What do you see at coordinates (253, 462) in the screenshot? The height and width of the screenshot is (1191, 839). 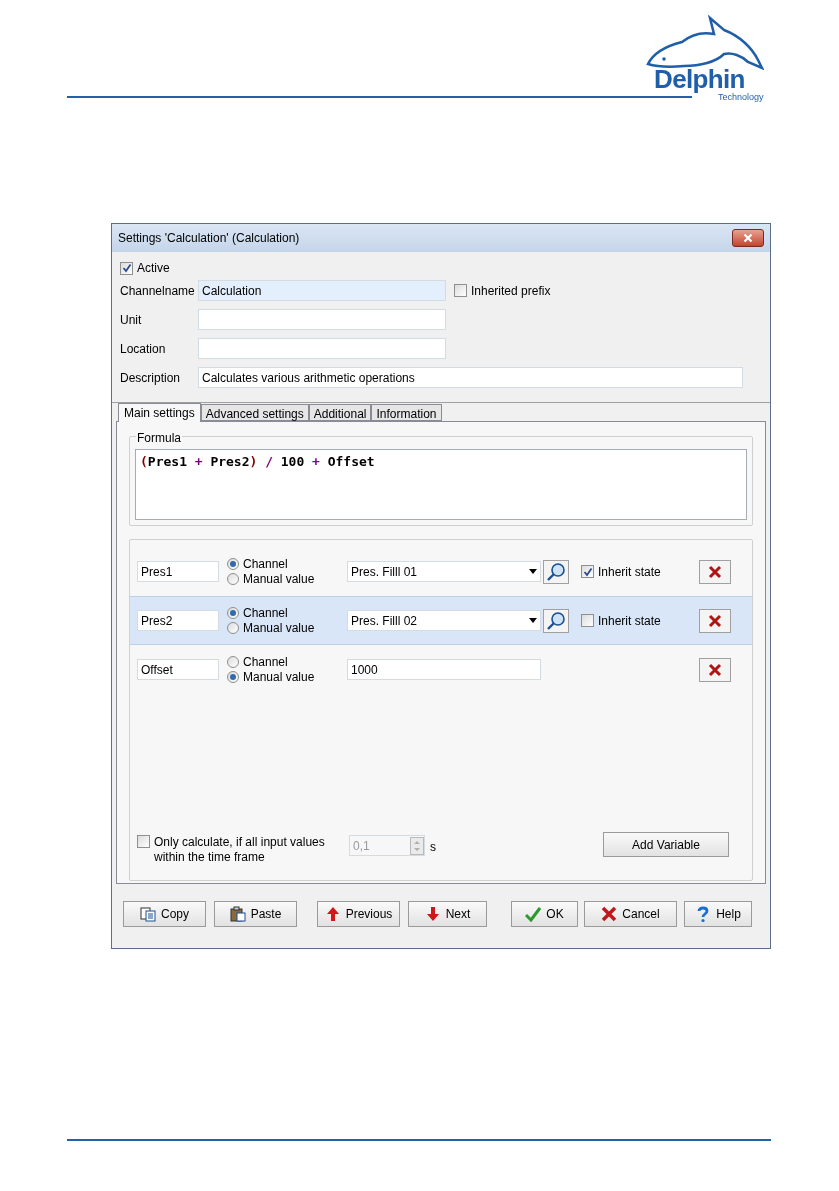 I see `formula-token: )` at bounding box center [253, 462].